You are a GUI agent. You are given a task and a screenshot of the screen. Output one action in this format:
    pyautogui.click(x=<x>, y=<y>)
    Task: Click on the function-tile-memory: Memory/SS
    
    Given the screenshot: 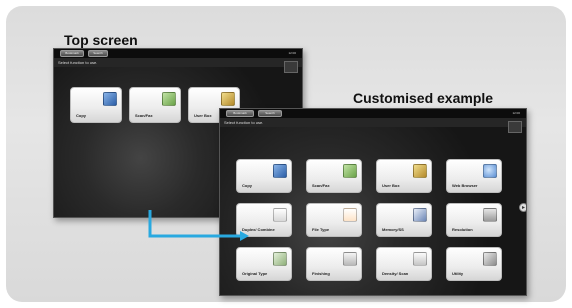 What is the action you would take?
    pyautogui.click(x=404, y=220)
    